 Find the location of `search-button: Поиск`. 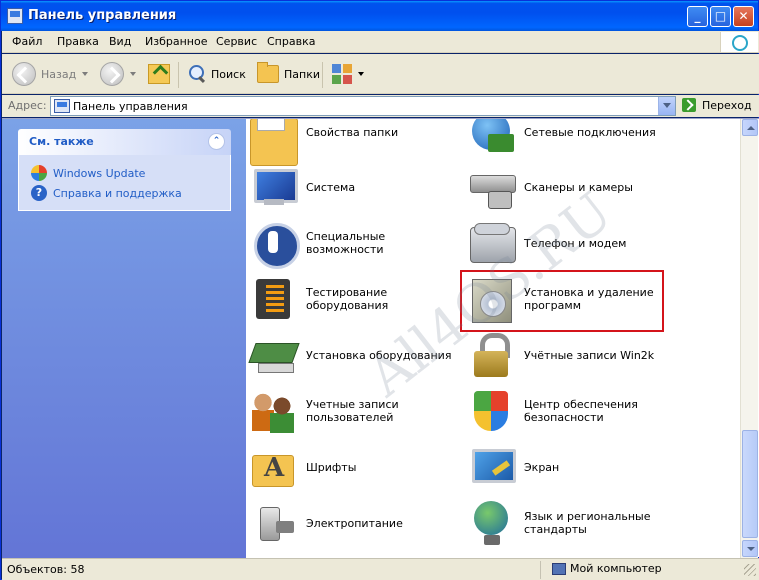

search-button: Поиск is located at coordinates (217, 74).